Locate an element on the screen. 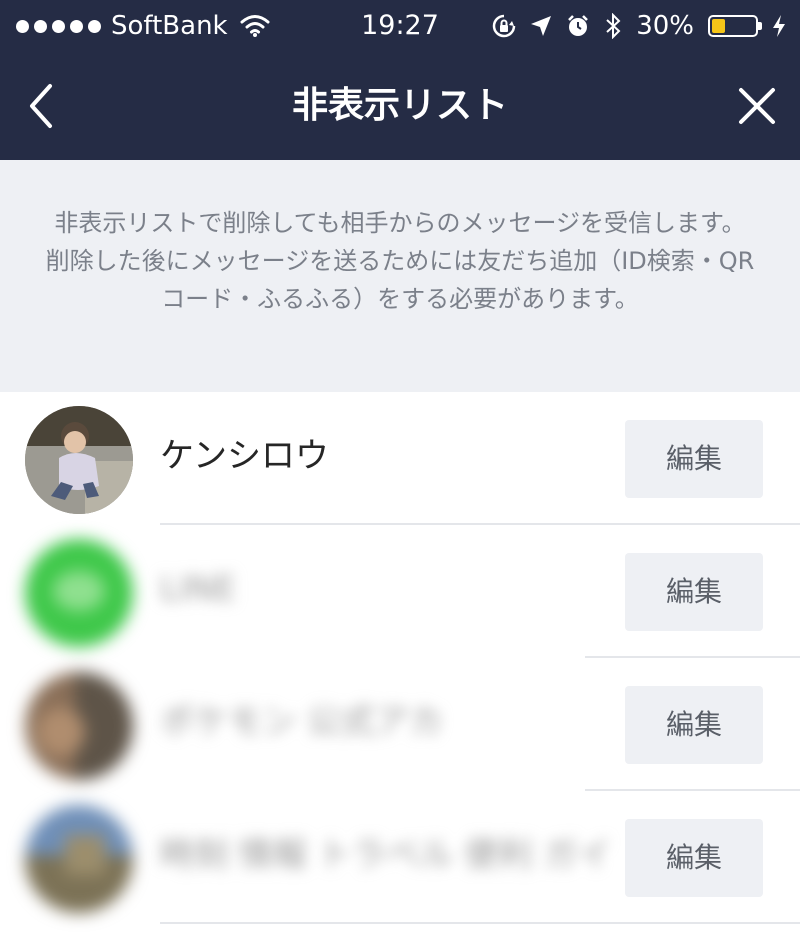 The image size is (800, 949). alarm-icon is located at coordinates (578, 26).